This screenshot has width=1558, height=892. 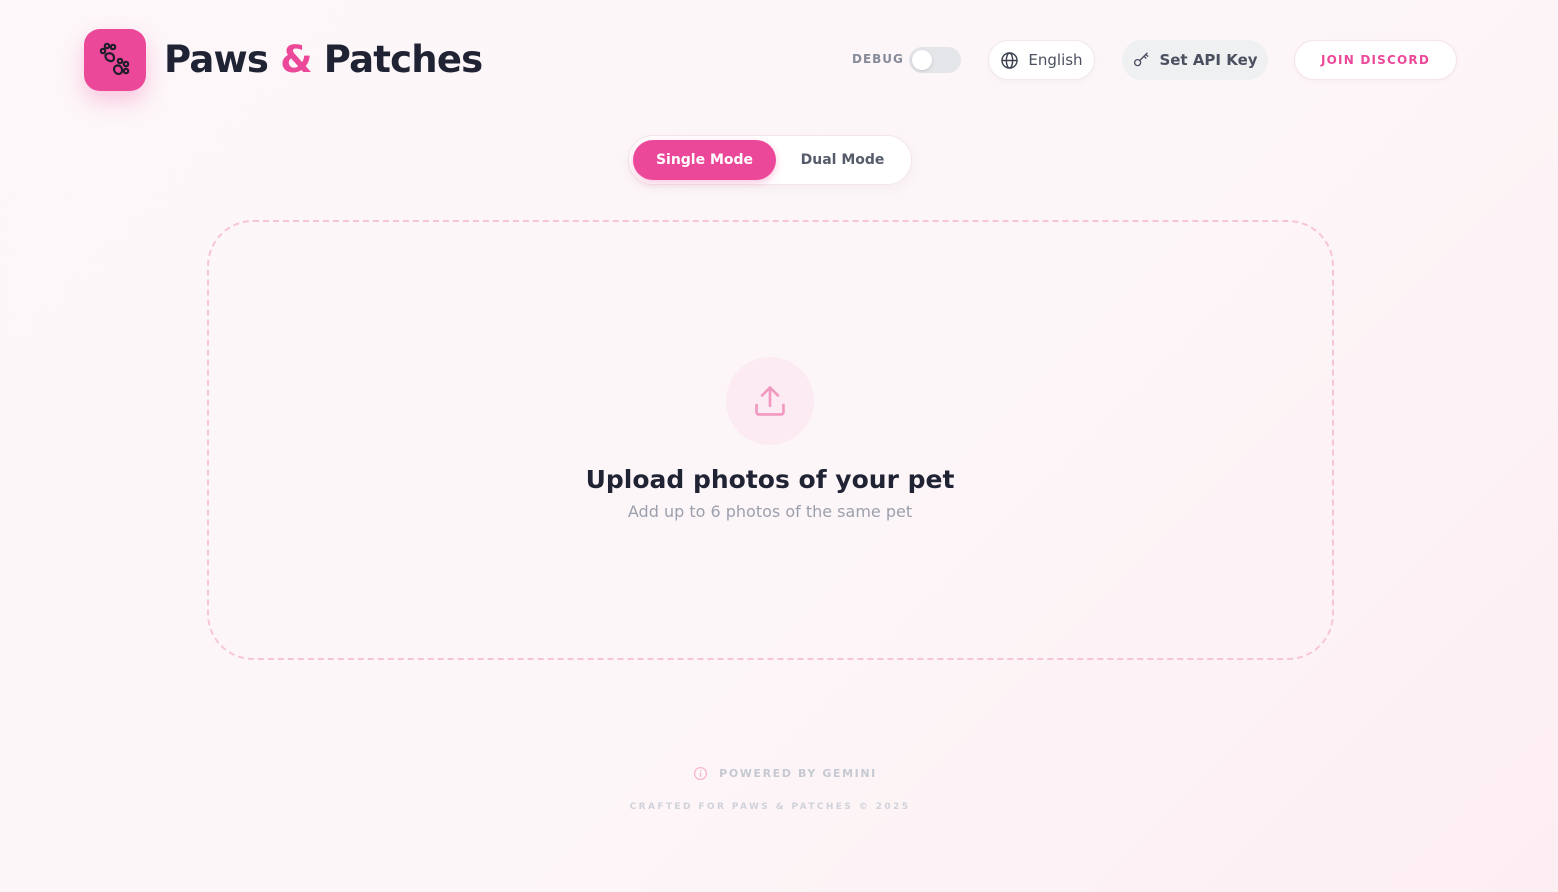 What do you see at coordinates (935, 60) in the screenshot?
I see `debug-toggle` at bounding box center [935, 60].